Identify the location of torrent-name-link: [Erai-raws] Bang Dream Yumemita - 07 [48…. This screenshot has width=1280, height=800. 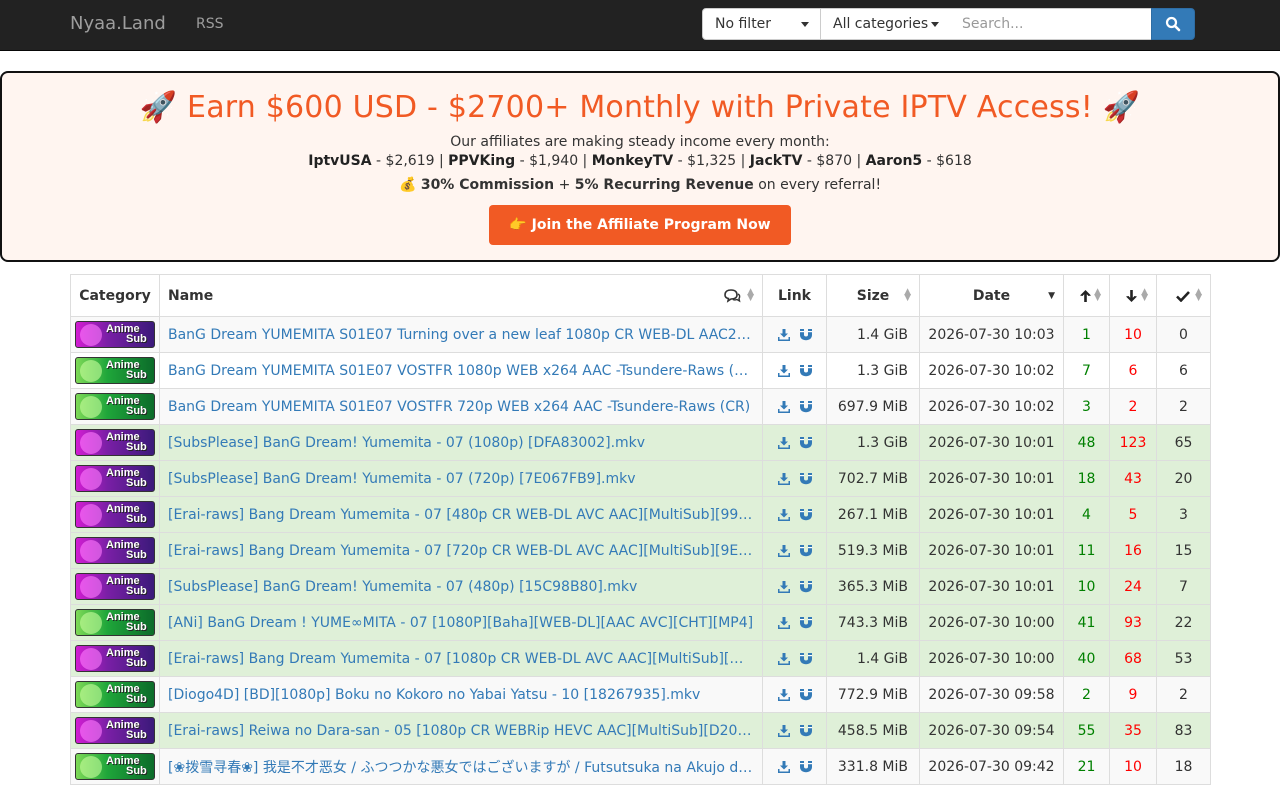
(461, 514).